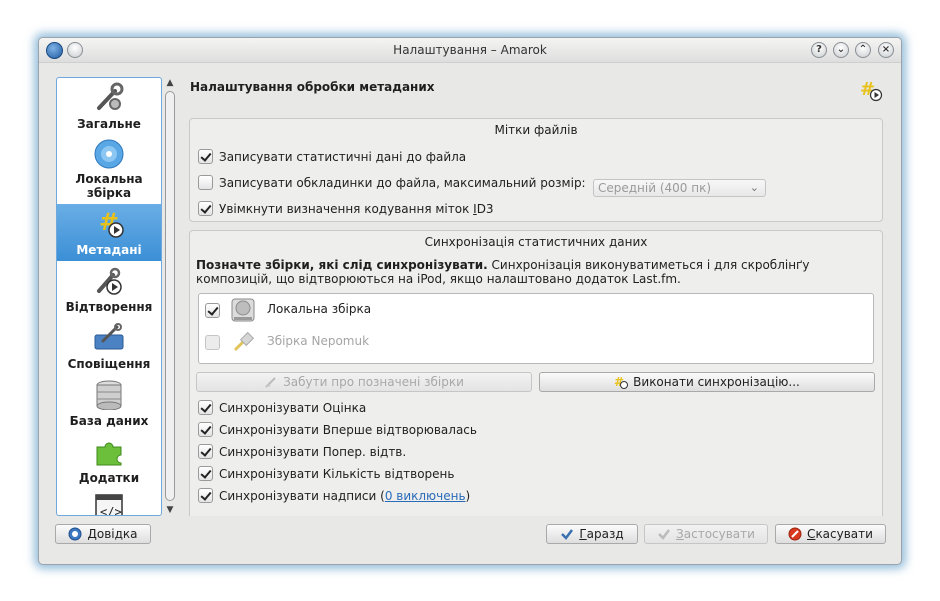 This screenshot has height=601, width=940. Describe the element at coordinates (425, 496) in the screenshot. I see `exclusions-link: 0 виключень` at that location.